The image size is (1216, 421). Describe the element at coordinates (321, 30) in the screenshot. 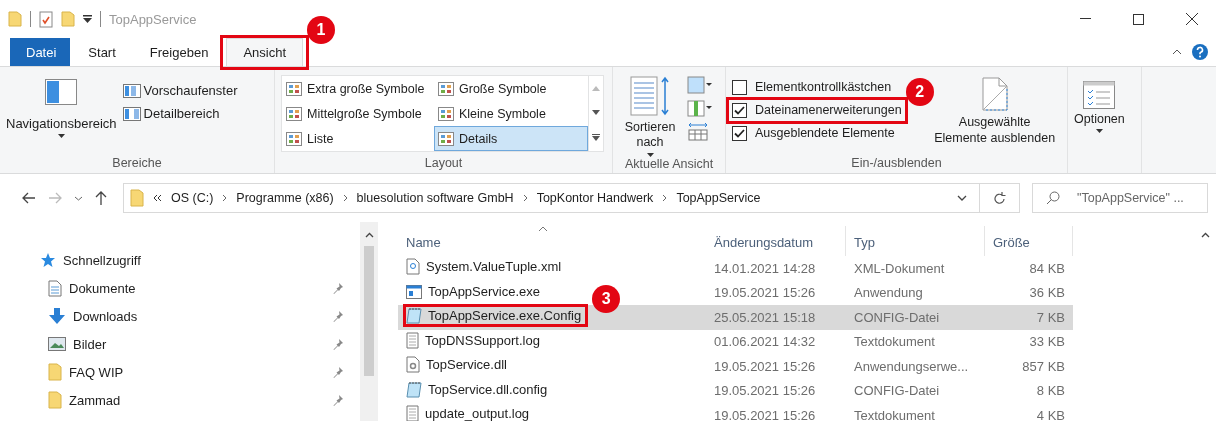

I see `number-badge: 1` at that location.